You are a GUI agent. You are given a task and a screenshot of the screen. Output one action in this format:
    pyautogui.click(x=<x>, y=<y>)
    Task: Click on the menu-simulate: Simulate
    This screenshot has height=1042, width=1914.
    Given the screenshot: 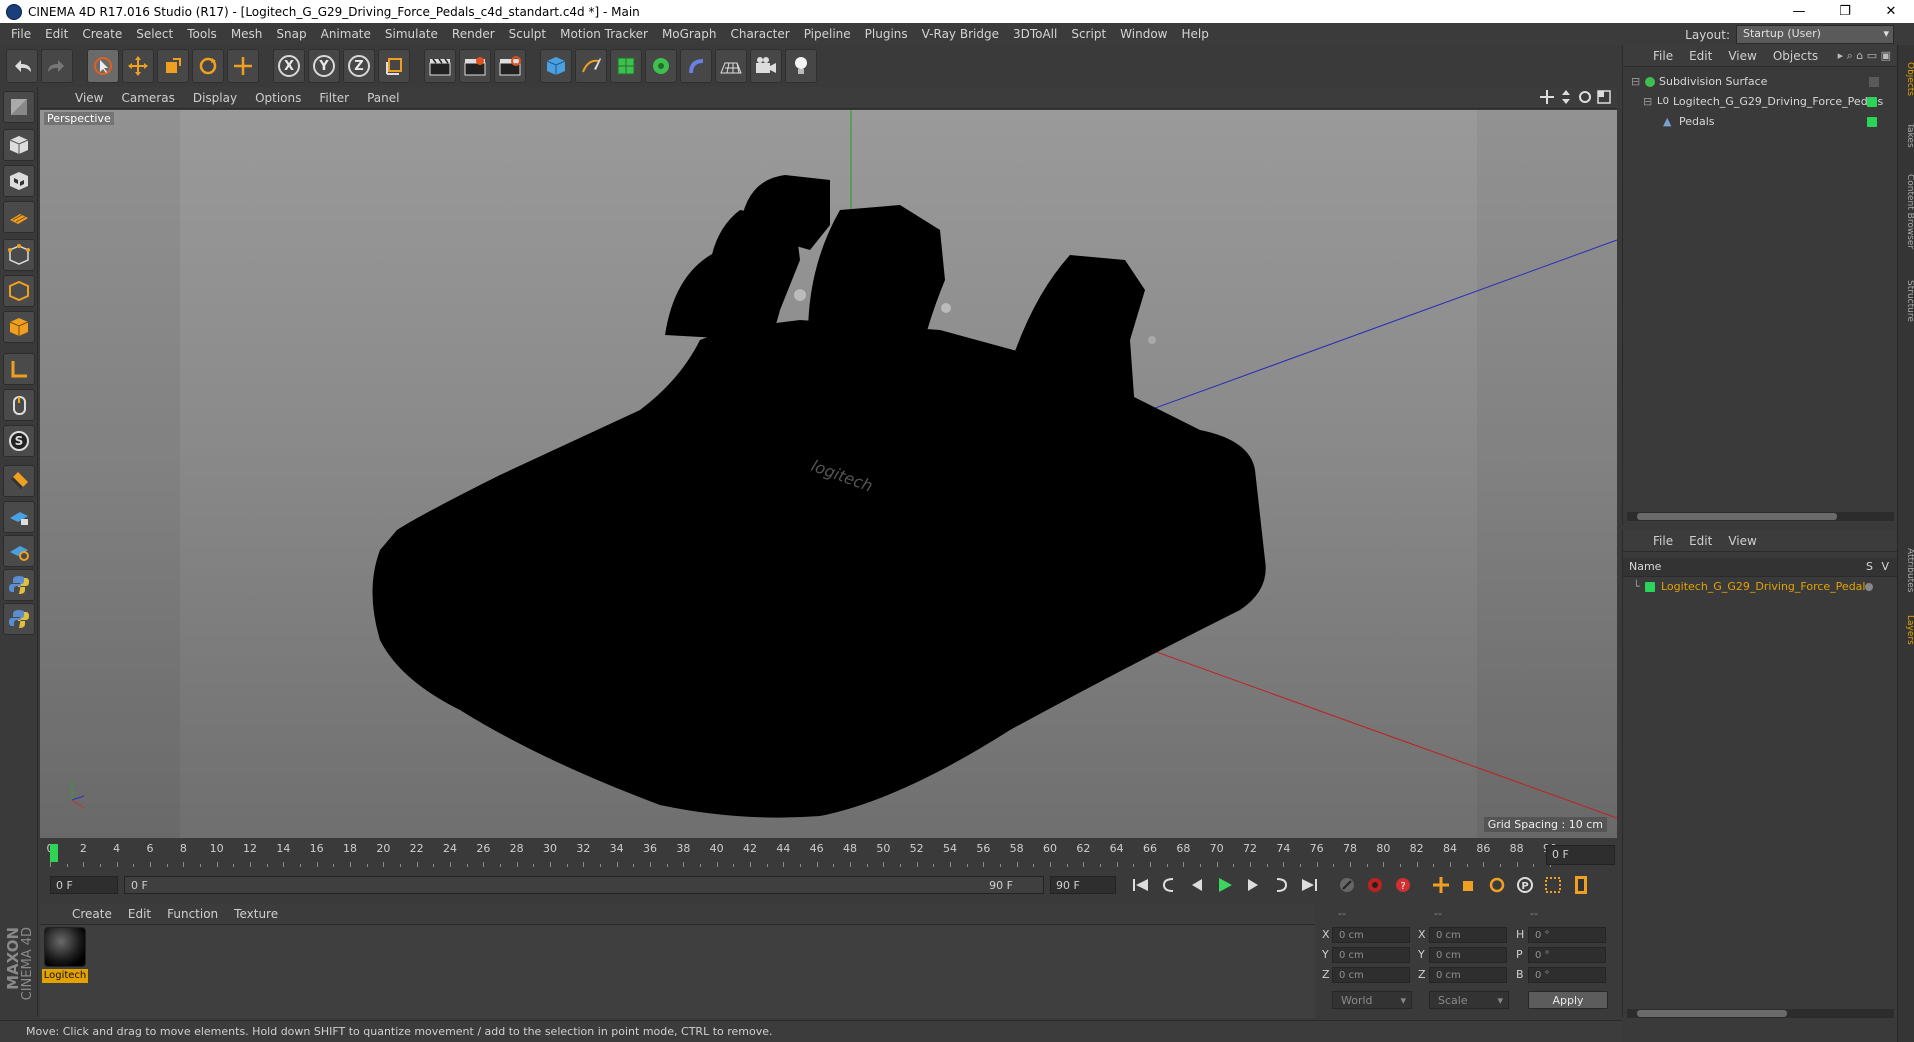 What is the action you would take?
    pyautogui.click(x=411, y=34)
    